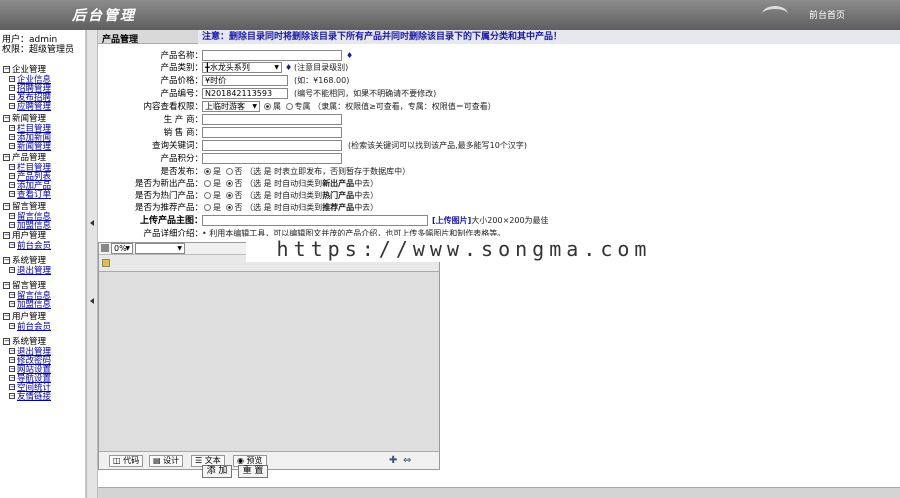 Image resolution: width=900 pixels, height=498 pixels. What do you see at coordinates (212, 460) in the screenshot?
I see `tab-text-label: 文本` at bounding box center [212, 460].